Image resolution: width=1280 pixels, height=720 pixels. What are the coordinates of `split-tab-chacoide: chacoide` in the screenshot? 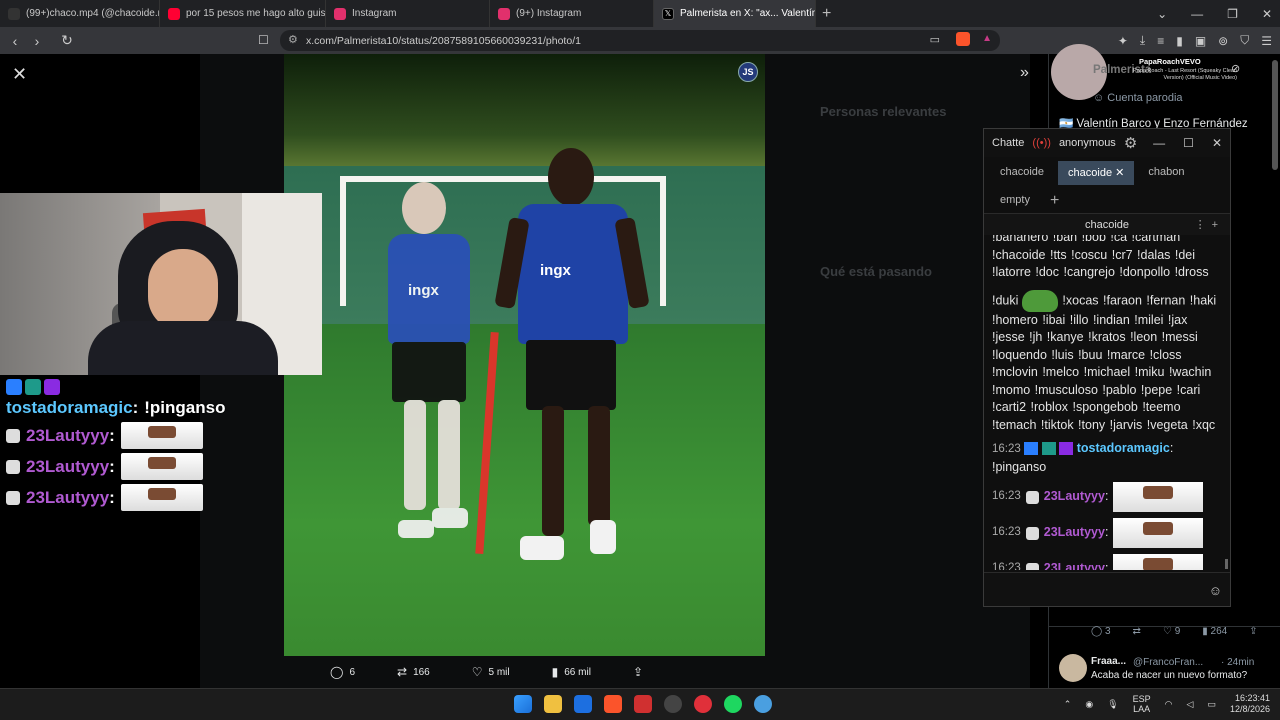 It's located at (1022, 173).